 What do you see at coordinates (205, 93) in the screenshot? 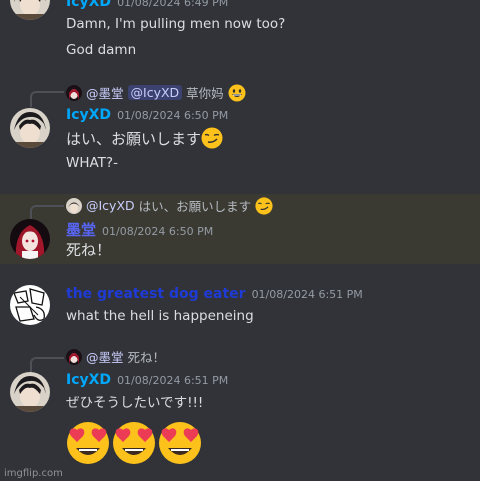
I see `reply-text: 草你妈` at bounding box center [205, 93].